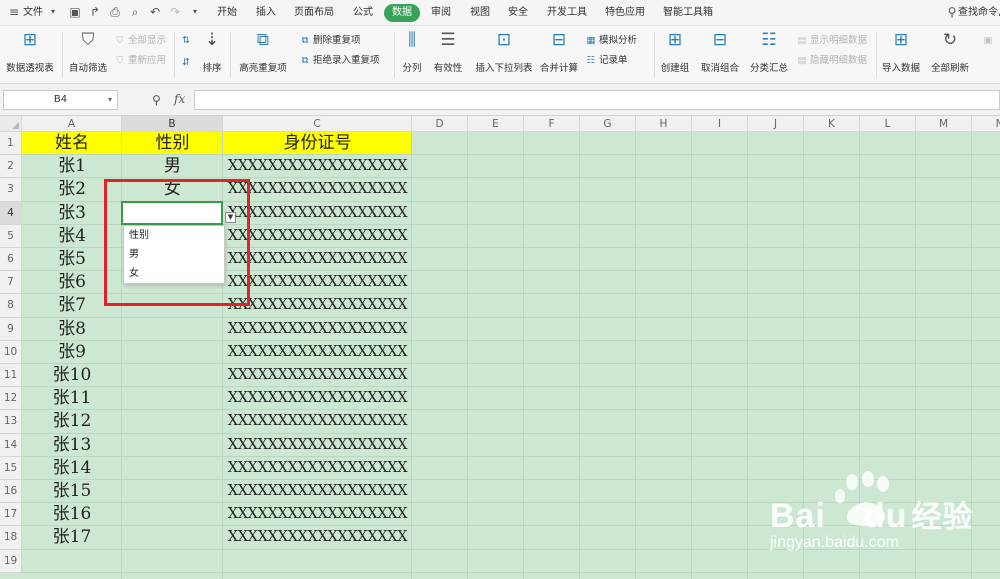  What do you see at coordinates (72, 143) in the screenshot?
I see `header-cell-name: 姓名` at bounding box center [72, 143].